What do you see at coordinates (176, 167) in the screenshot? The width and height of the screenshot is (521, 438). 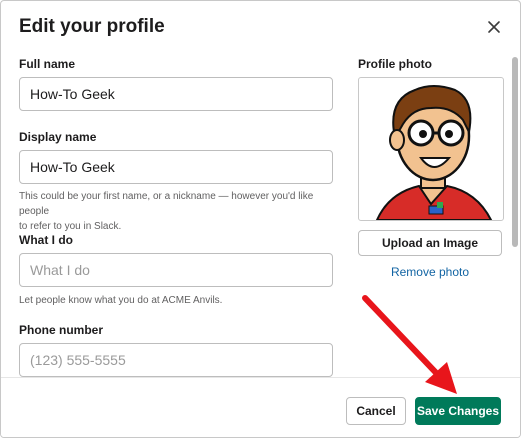 I see `display-name-input: How-To Geek` at bounding box center [176, 167].